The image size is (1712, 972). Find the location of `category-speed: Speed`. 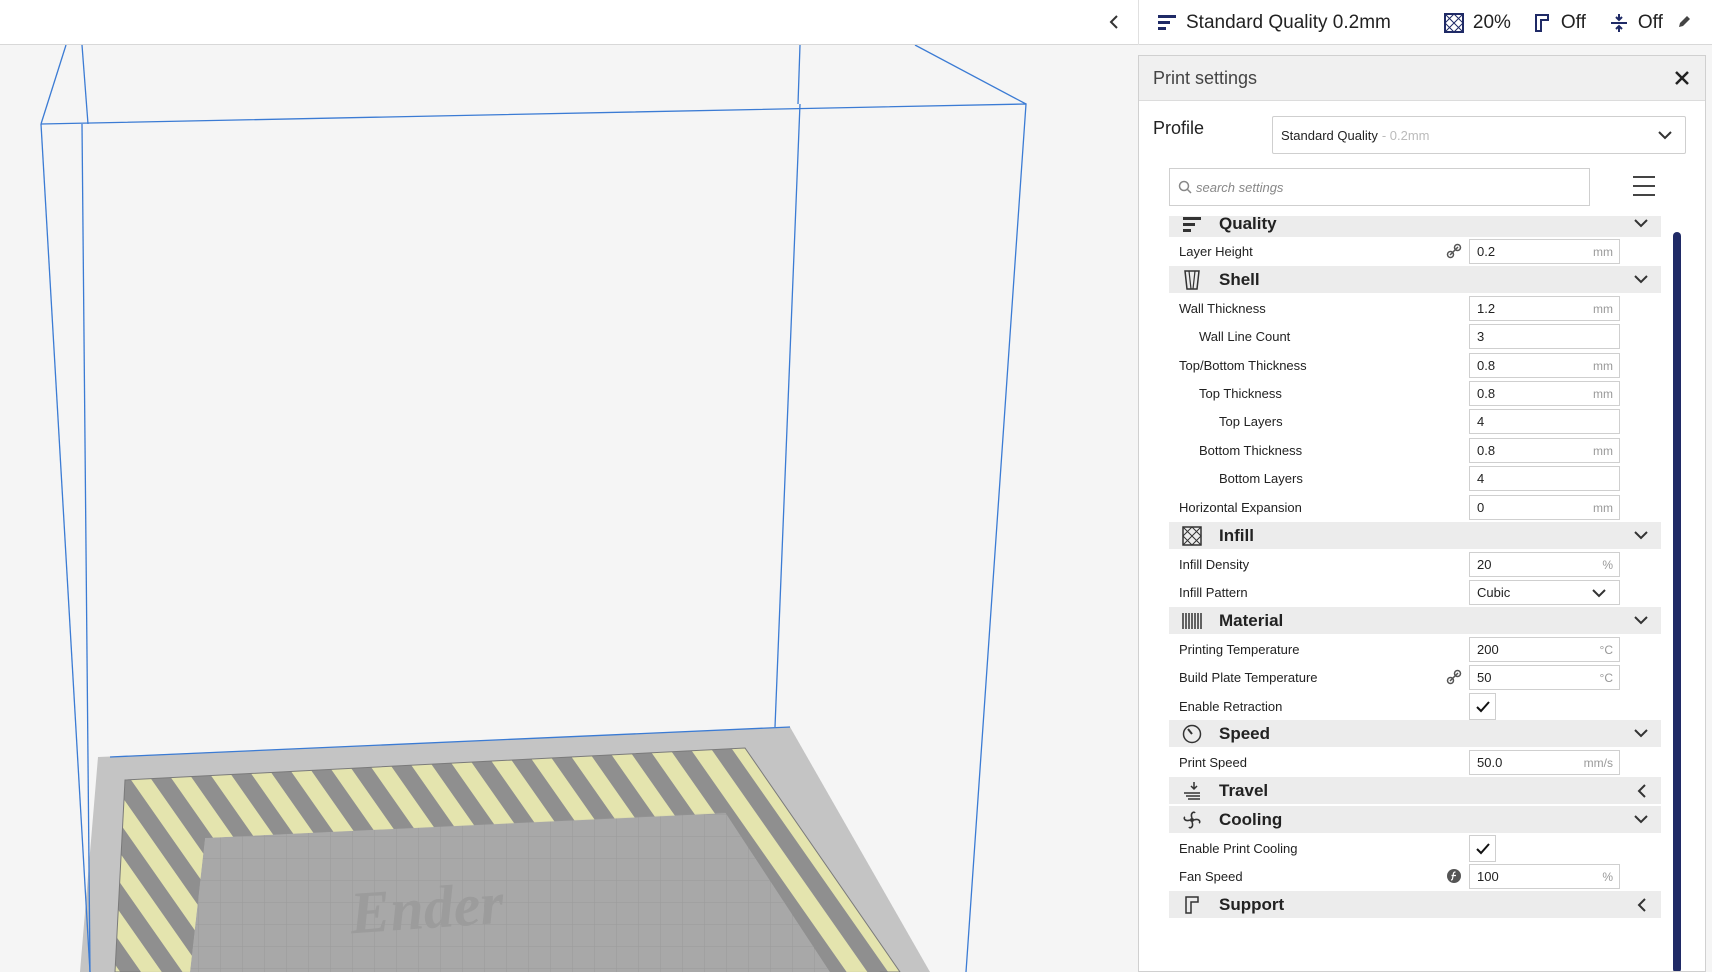

category-speed: Speed is located at coordinates (1415, 733).